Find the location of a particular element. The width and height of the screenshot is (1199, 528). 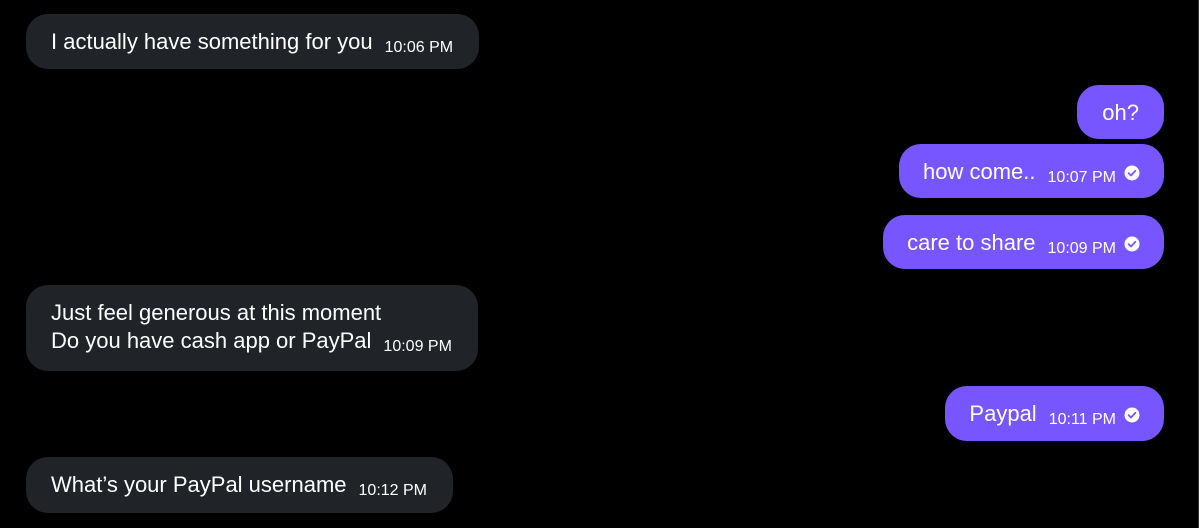

message-text: What’s your PayPal username is located at coordinates (199, 484).